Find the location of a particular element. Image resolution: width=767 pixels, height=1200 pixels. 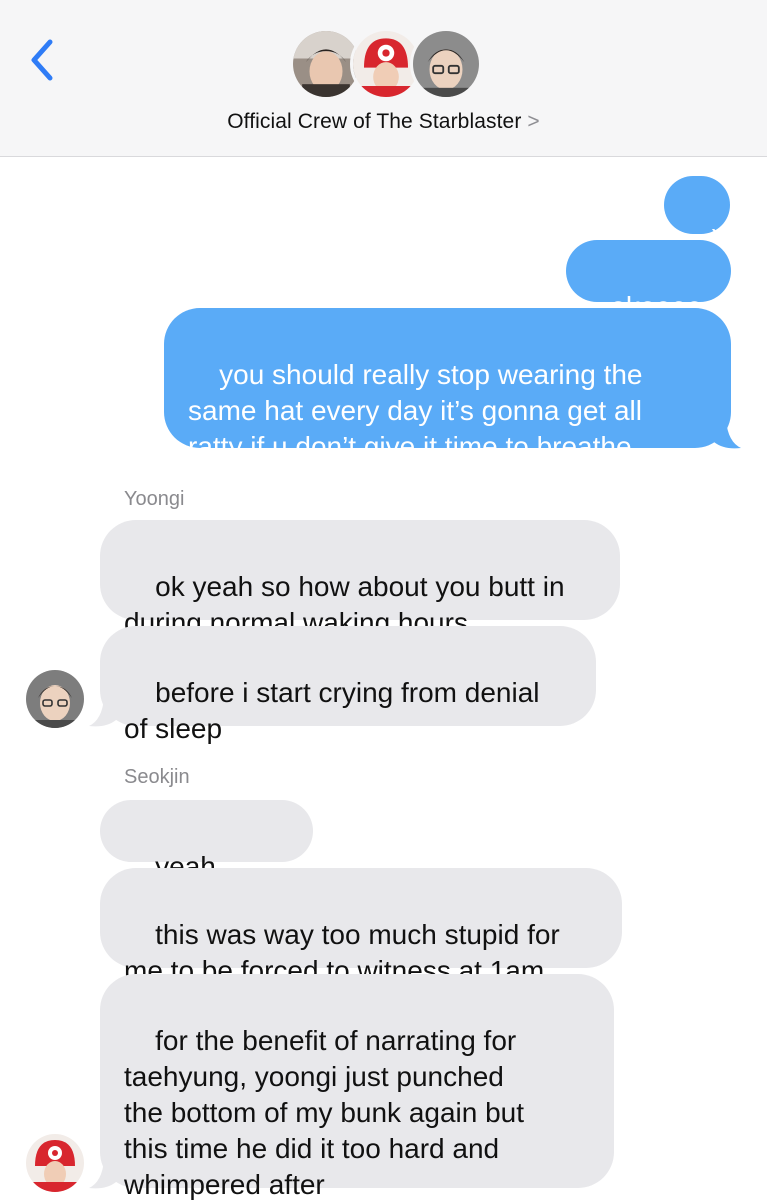

back-button is located at coordinates (42, 60).